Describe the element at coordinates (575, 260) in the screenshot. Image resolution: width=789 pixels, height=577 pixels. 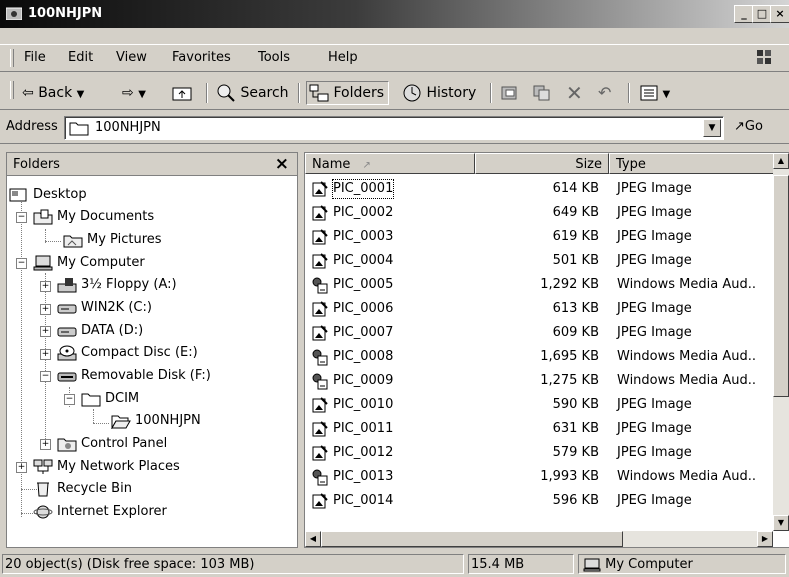
I see `file-size: 501 KB` at that location.